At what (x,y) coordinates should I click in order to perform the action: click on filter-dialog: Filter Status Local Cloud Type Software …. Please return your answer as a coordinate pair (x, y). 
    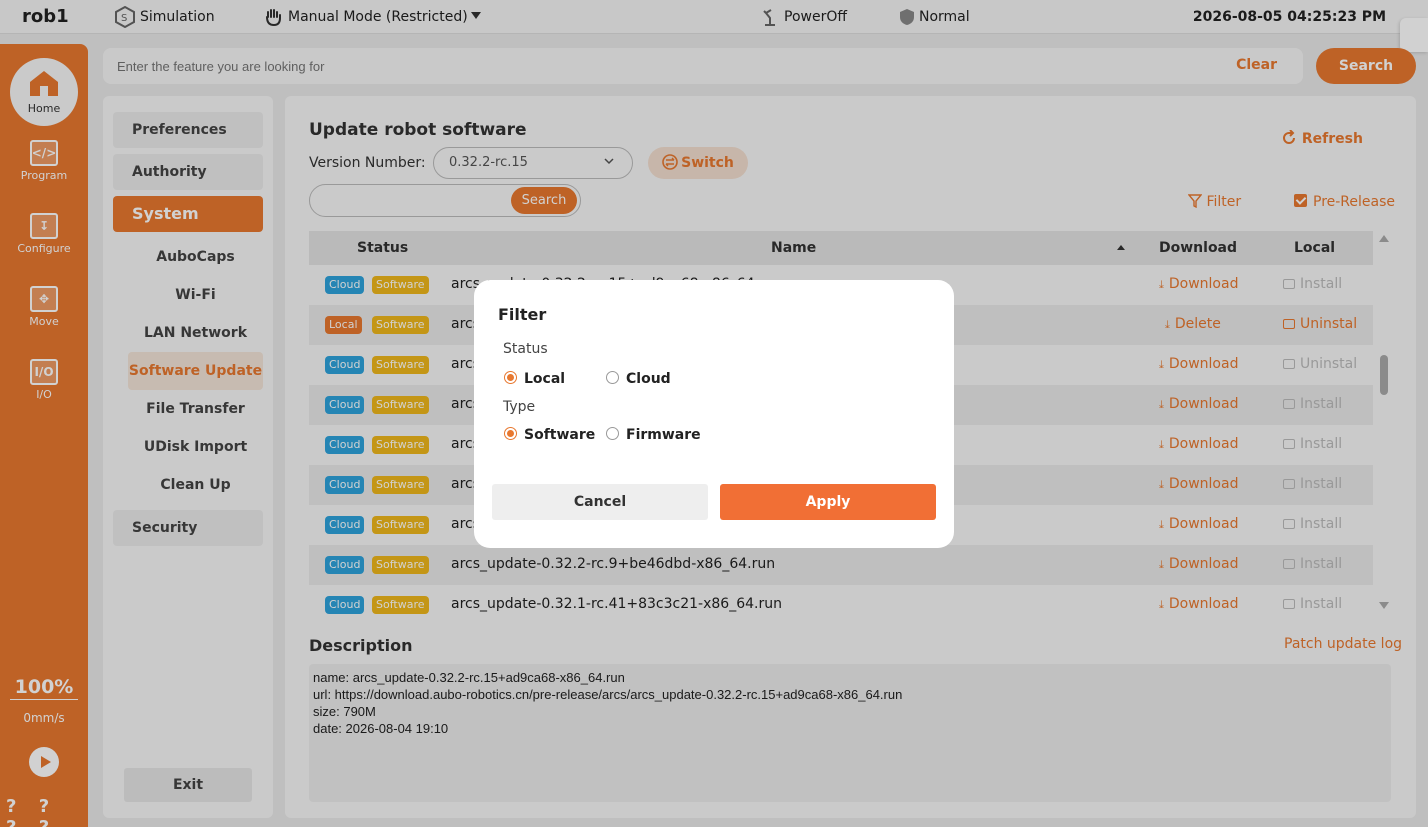
    Looking at the image, I should click on (714, 414).